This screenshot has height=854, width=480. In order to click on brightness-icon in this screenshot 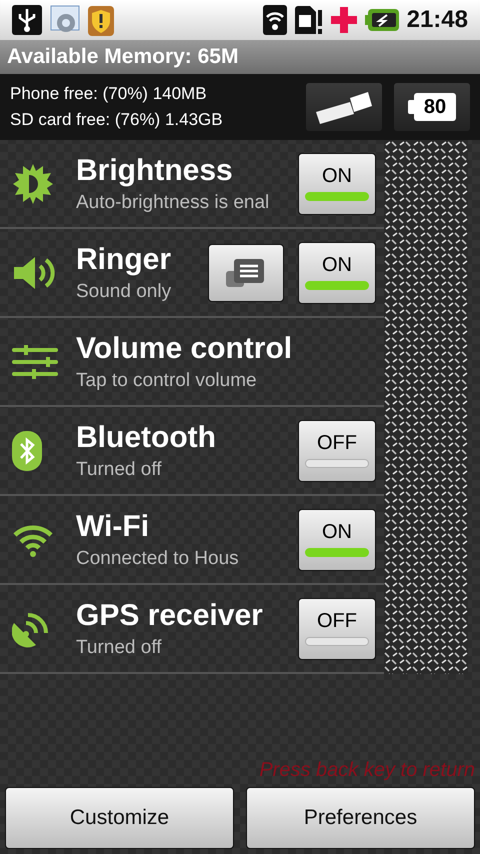, I will do `click(33, 183)`.